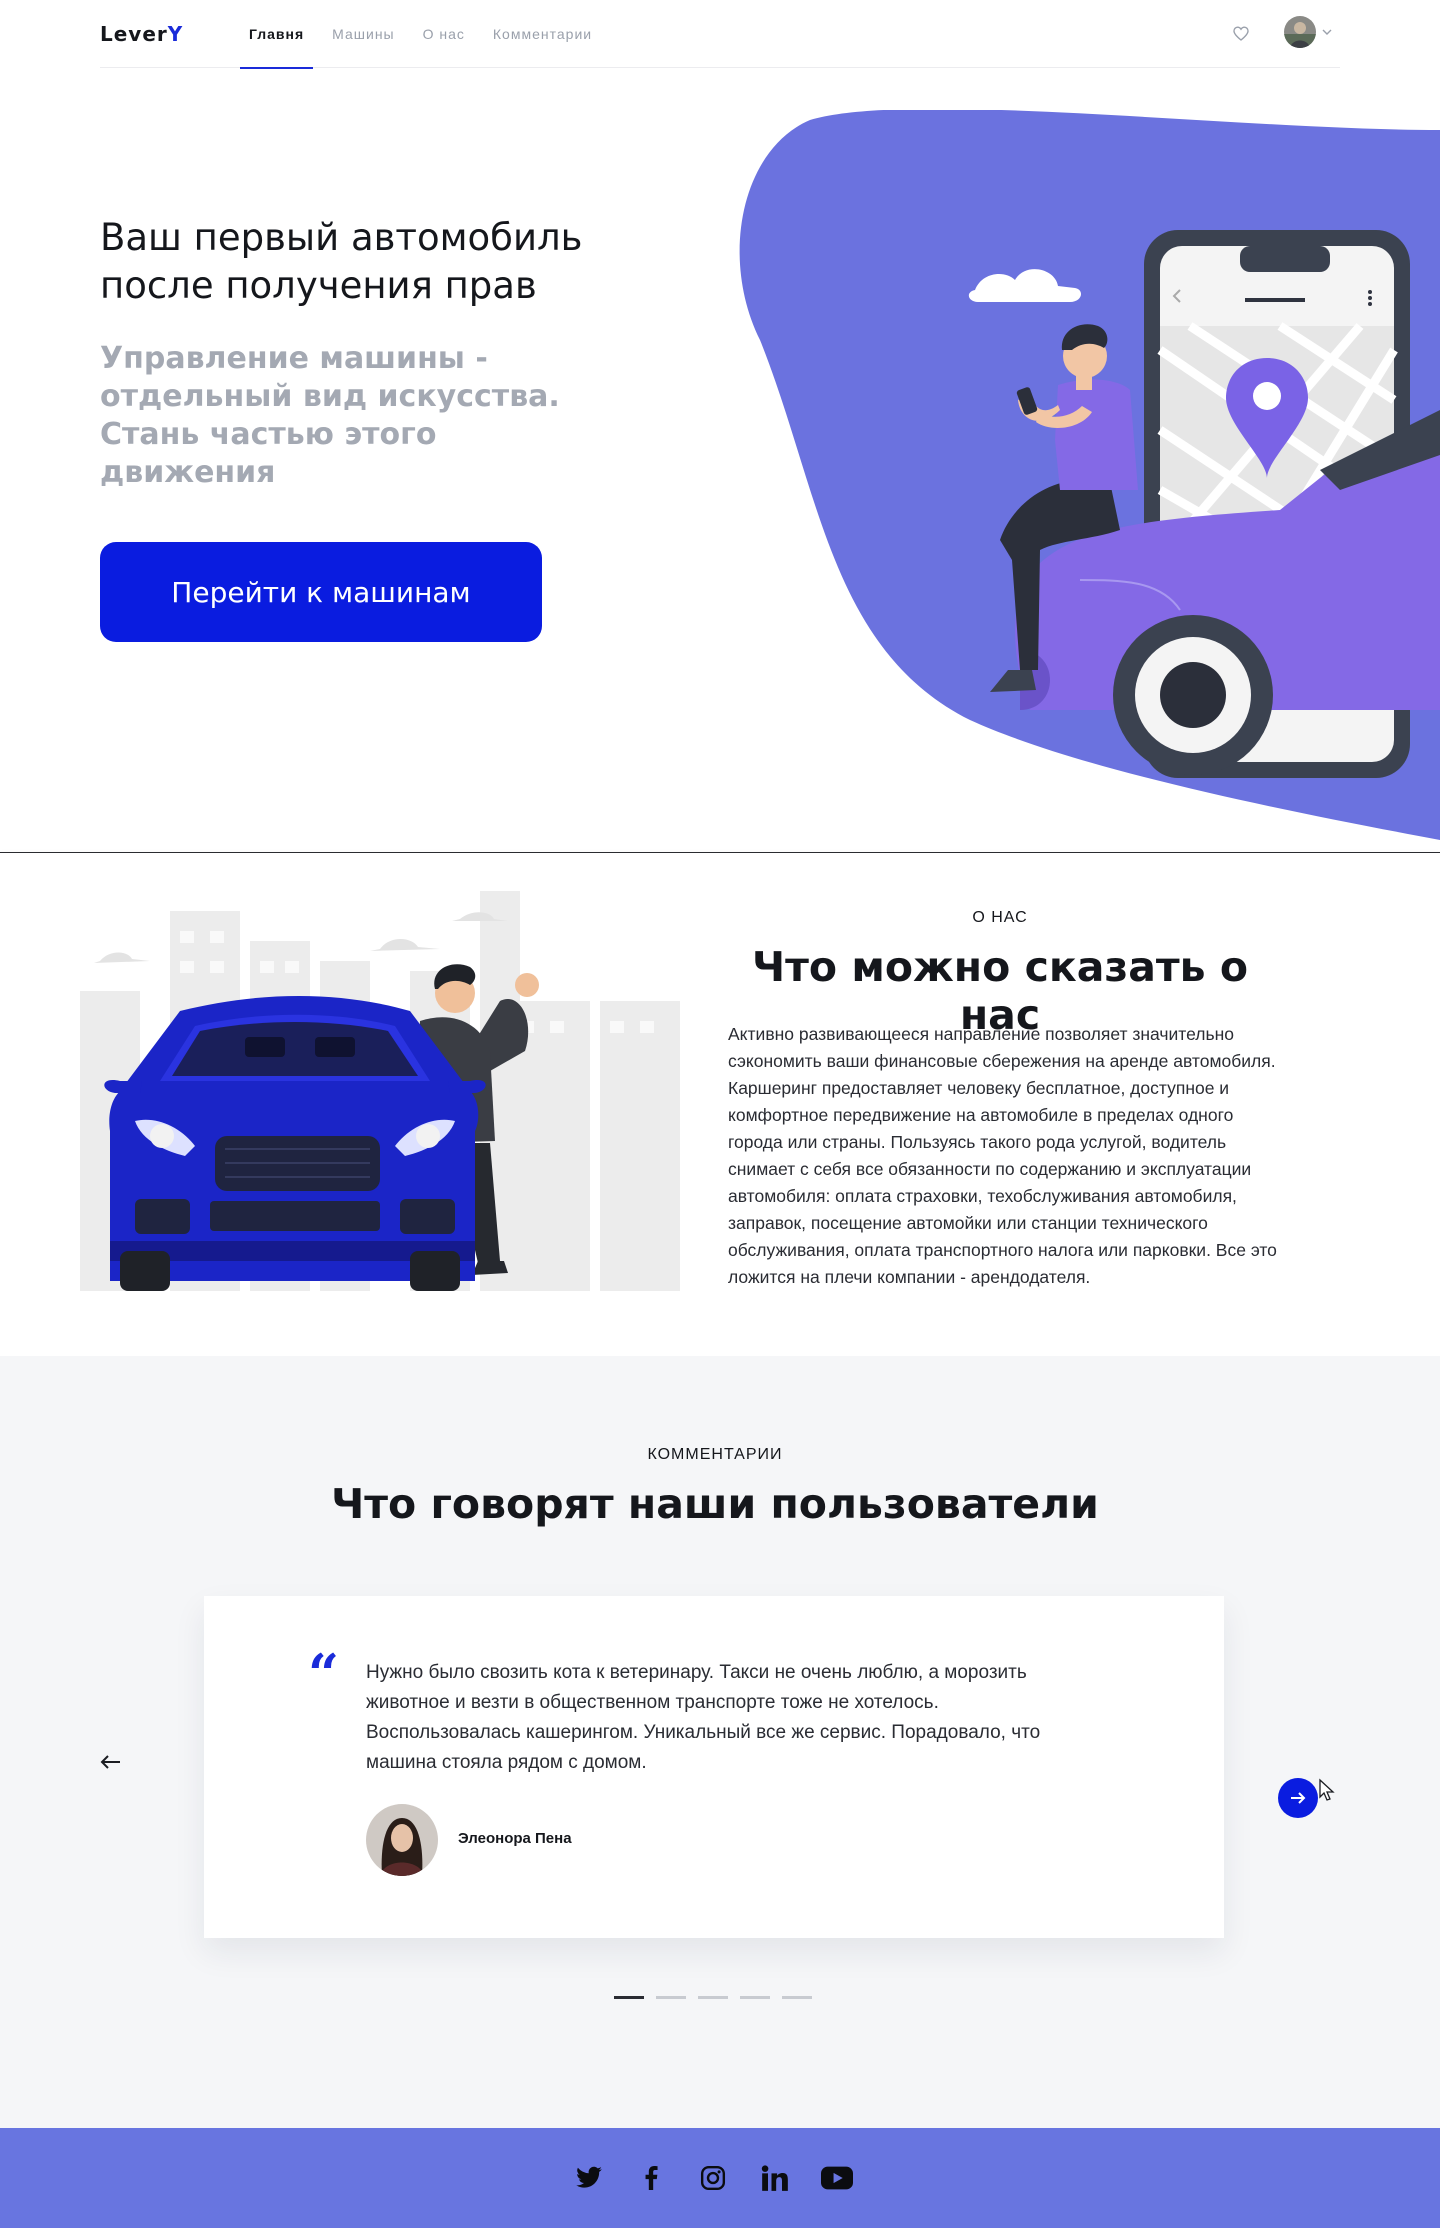 This screenshot has width=1440, height=2228. Describe the element at coordinates (363, 34) in the screenshot. I see `nav-item-cars: Машины` at that location.